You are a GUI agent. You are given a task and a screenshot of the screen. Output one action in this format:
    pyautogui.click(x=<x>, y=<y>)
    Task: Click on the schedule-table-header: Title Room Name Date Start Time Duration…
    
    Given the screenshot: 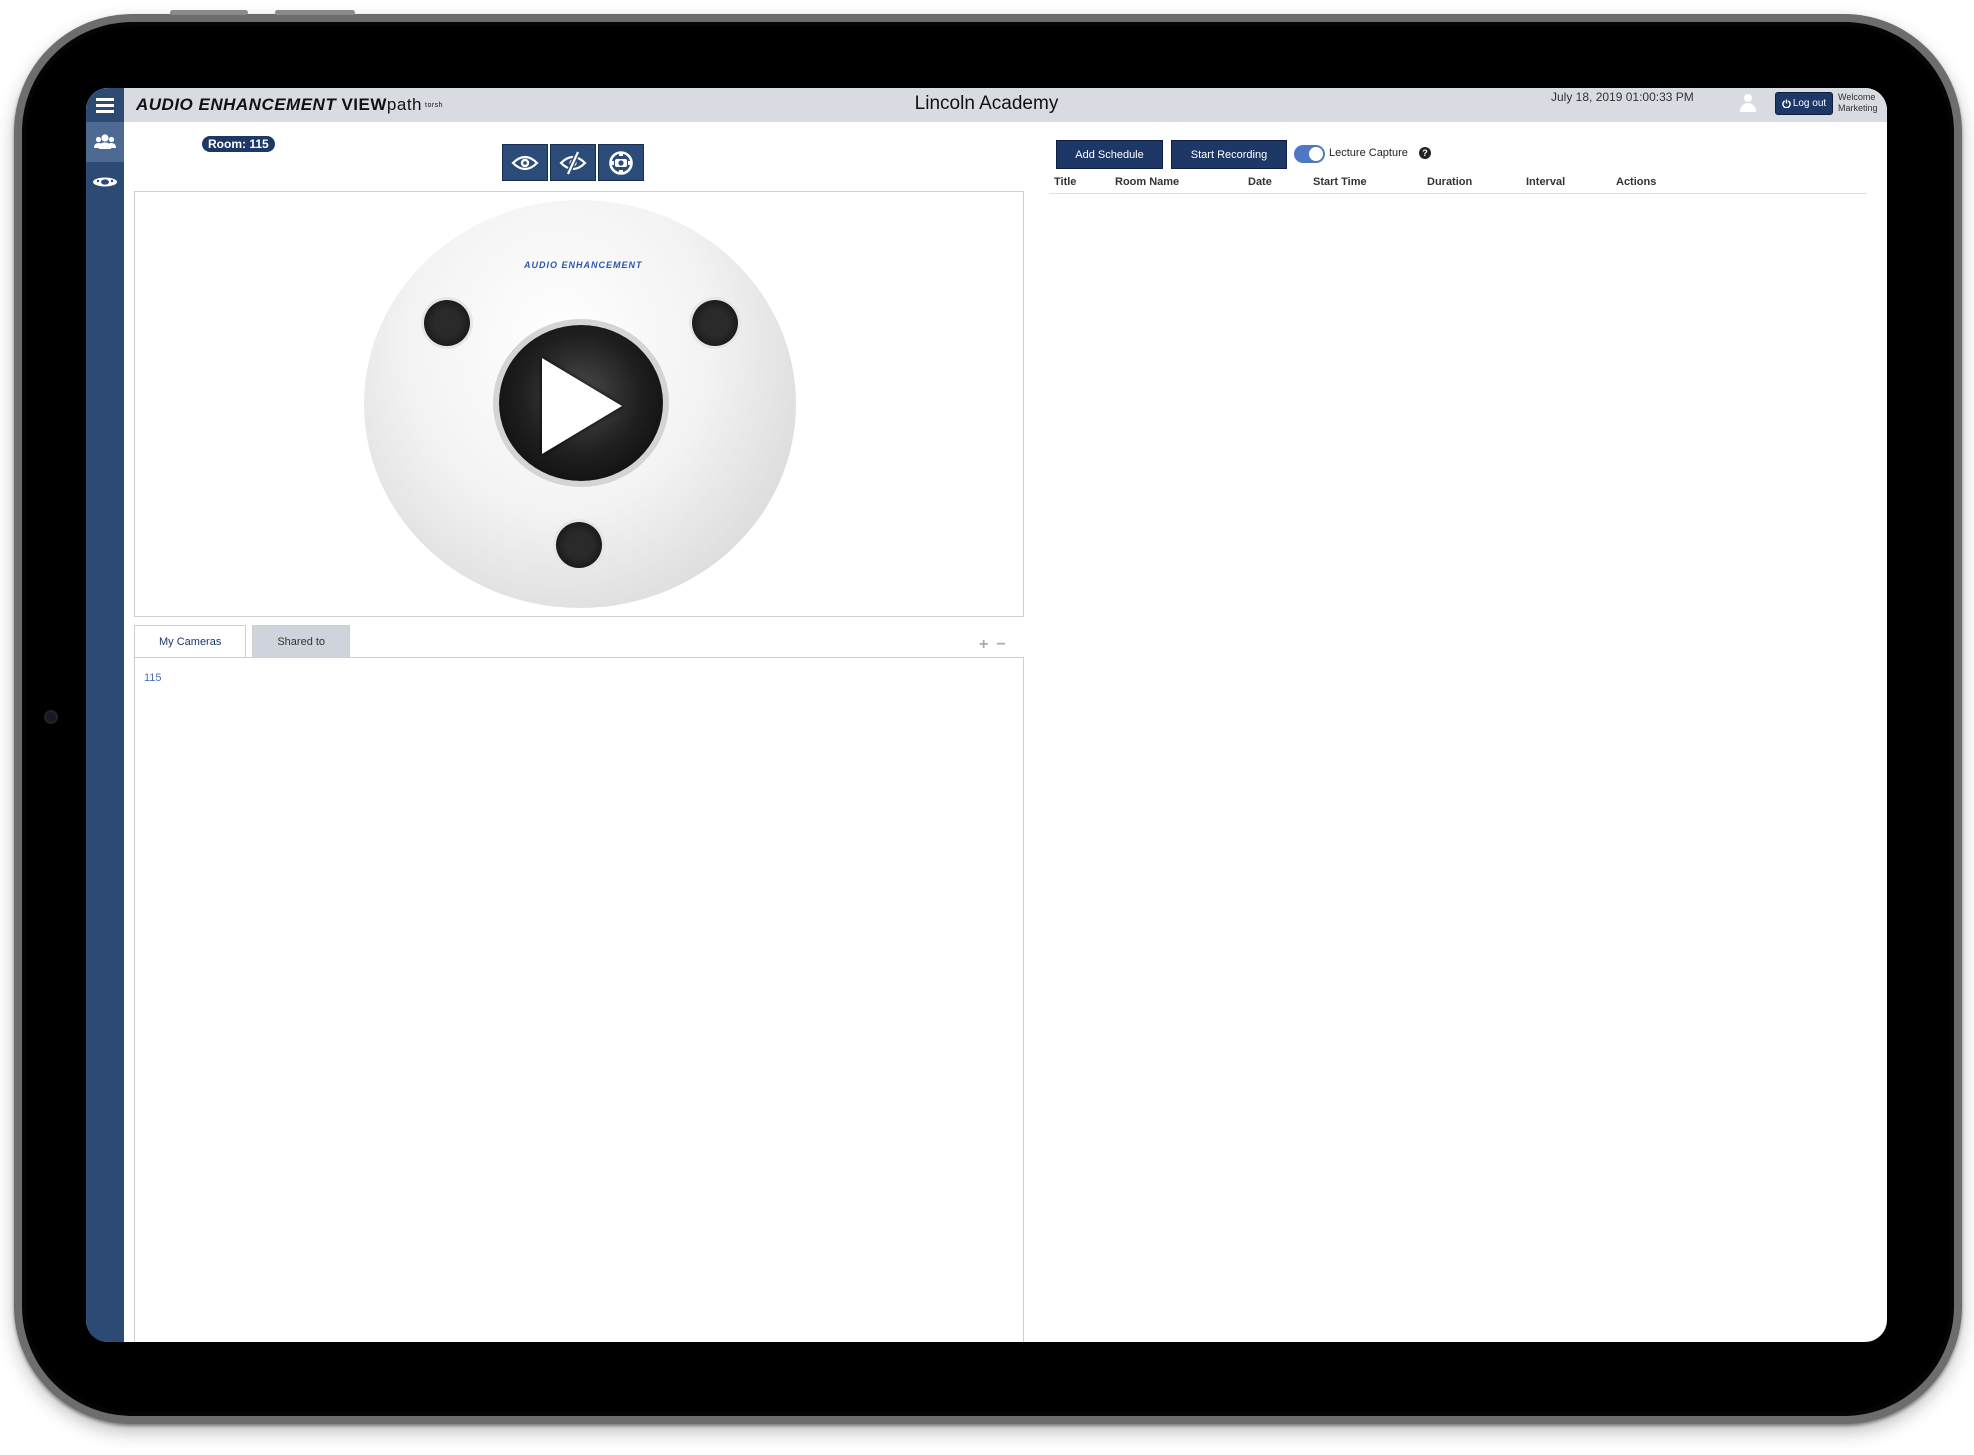 What is the action you would take?
    pyautogui.click(x=1458, y=183)
    